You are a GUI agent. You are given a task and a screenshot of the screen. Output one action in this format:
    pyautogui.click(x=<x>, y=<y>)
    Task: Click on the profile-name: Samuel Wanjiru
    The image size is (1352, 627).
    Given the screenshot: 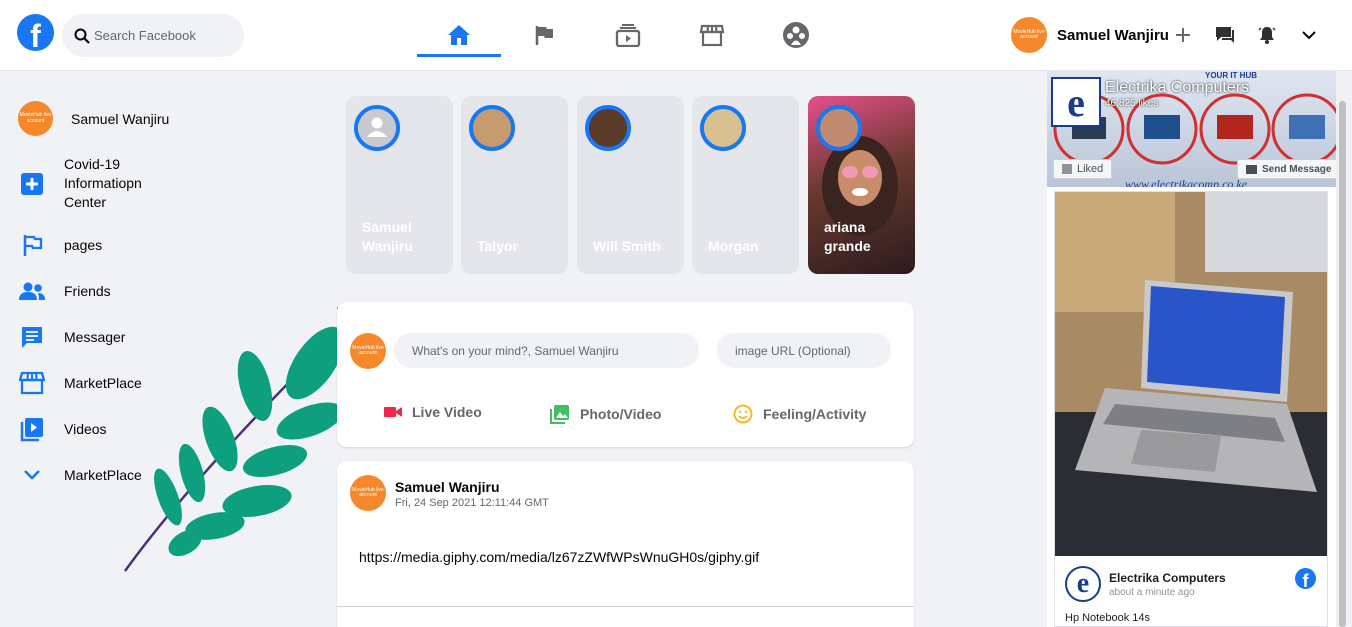 What is the action you would take?
    pyautogui.click(x=1113, y=35)
    